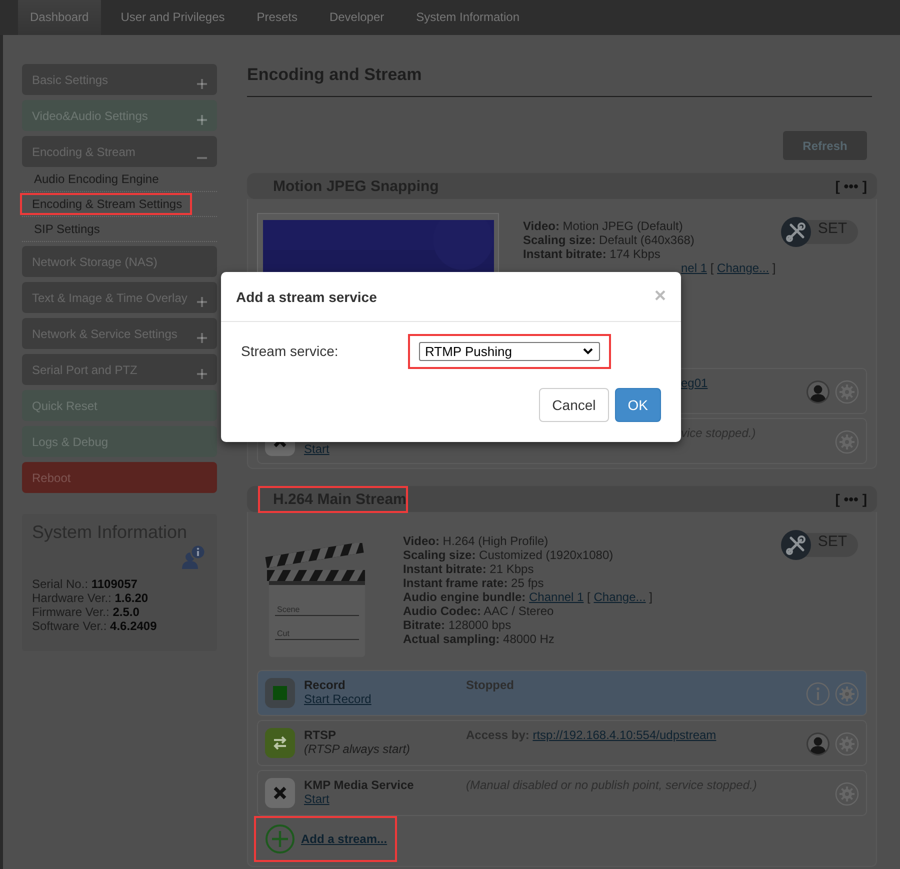 Image resolution: width=900 pixels, height=869 pixels. Describe the element at coordinates (588, 351) in the screenshot. I see `chevron-icon` at that location.